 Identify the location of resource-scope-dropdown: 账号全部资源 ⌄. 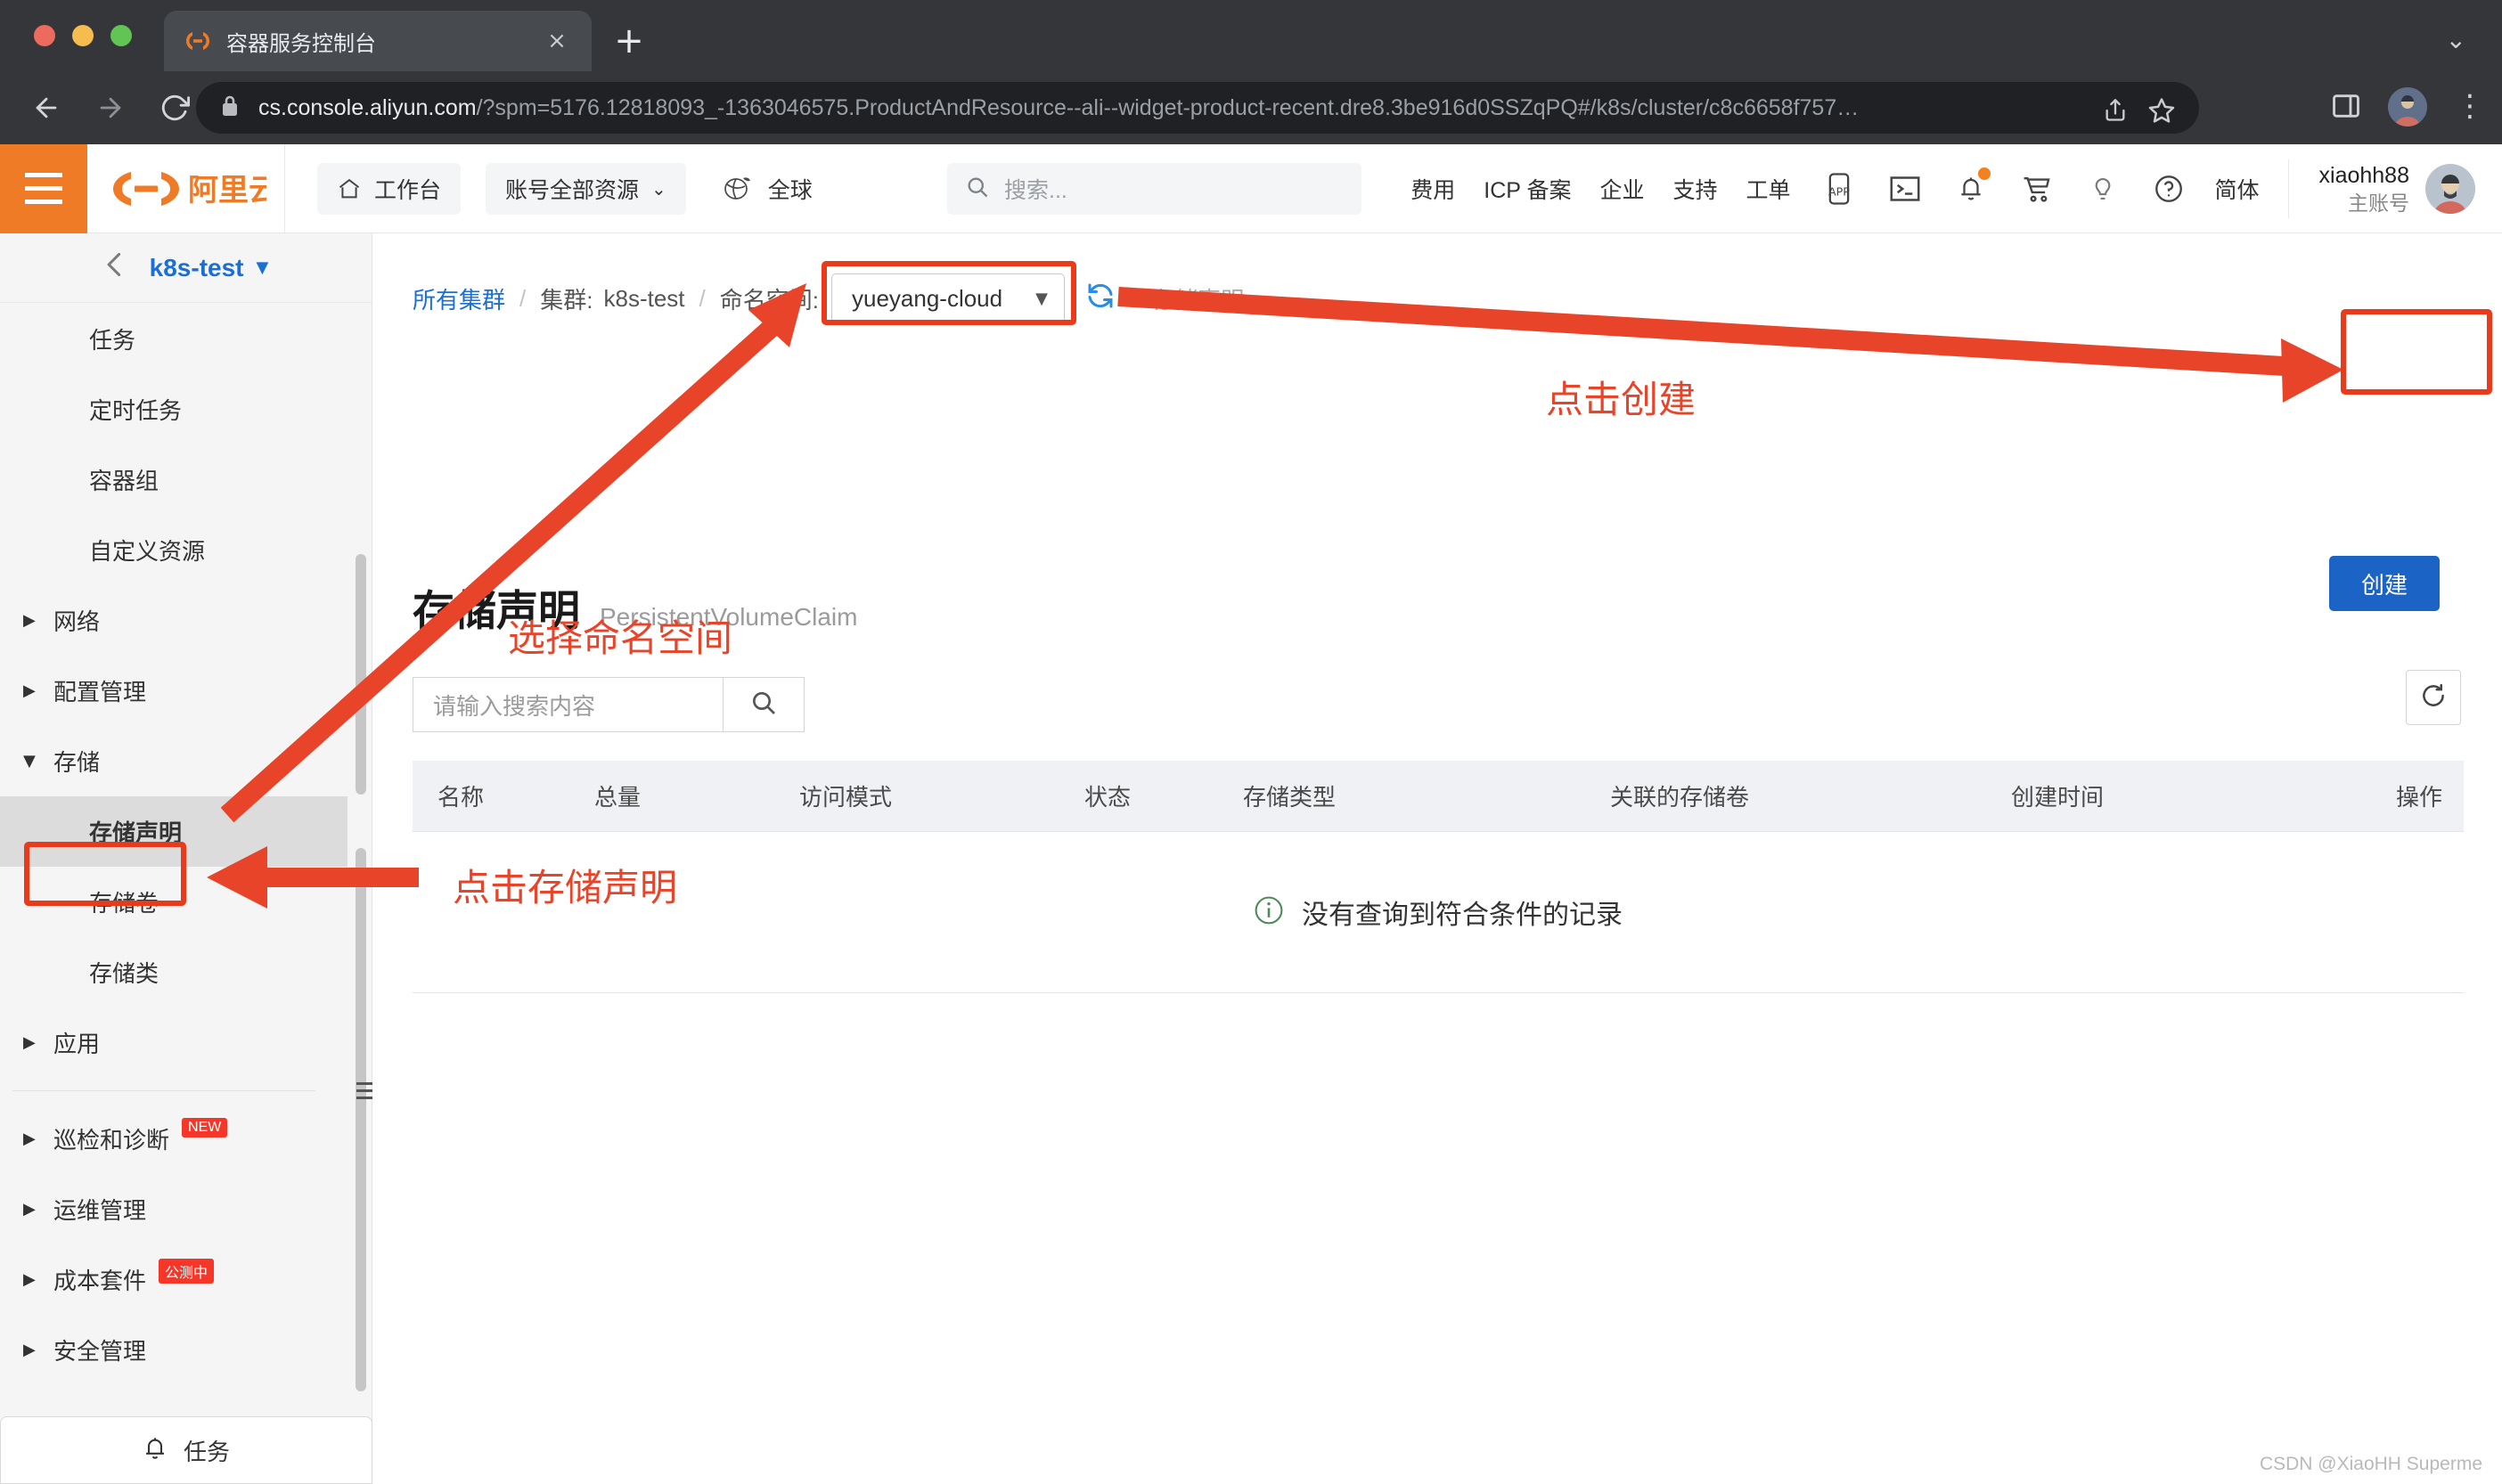
(586, 189).